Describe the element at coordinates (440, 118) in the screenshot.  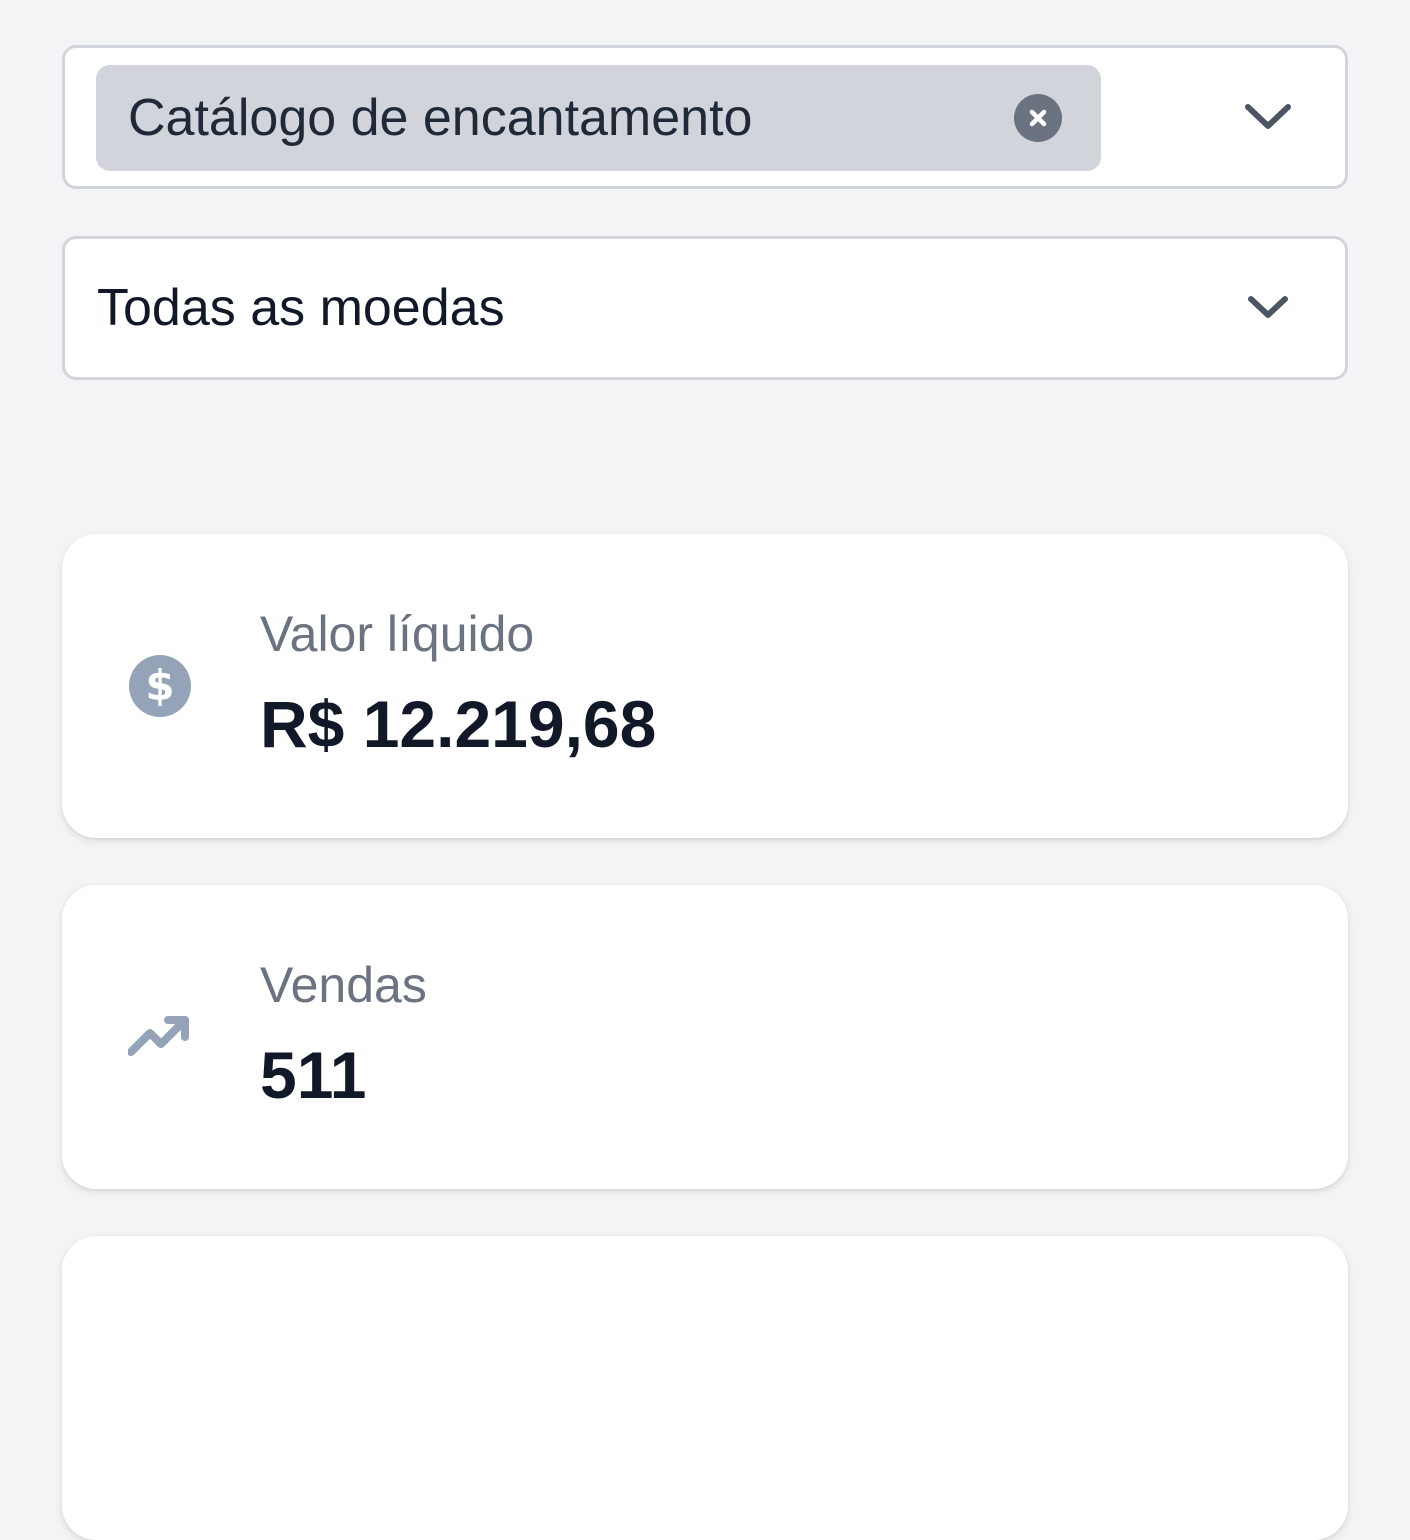
I see `selected-product-chip-label: Catálogo de encantamento` at that location.